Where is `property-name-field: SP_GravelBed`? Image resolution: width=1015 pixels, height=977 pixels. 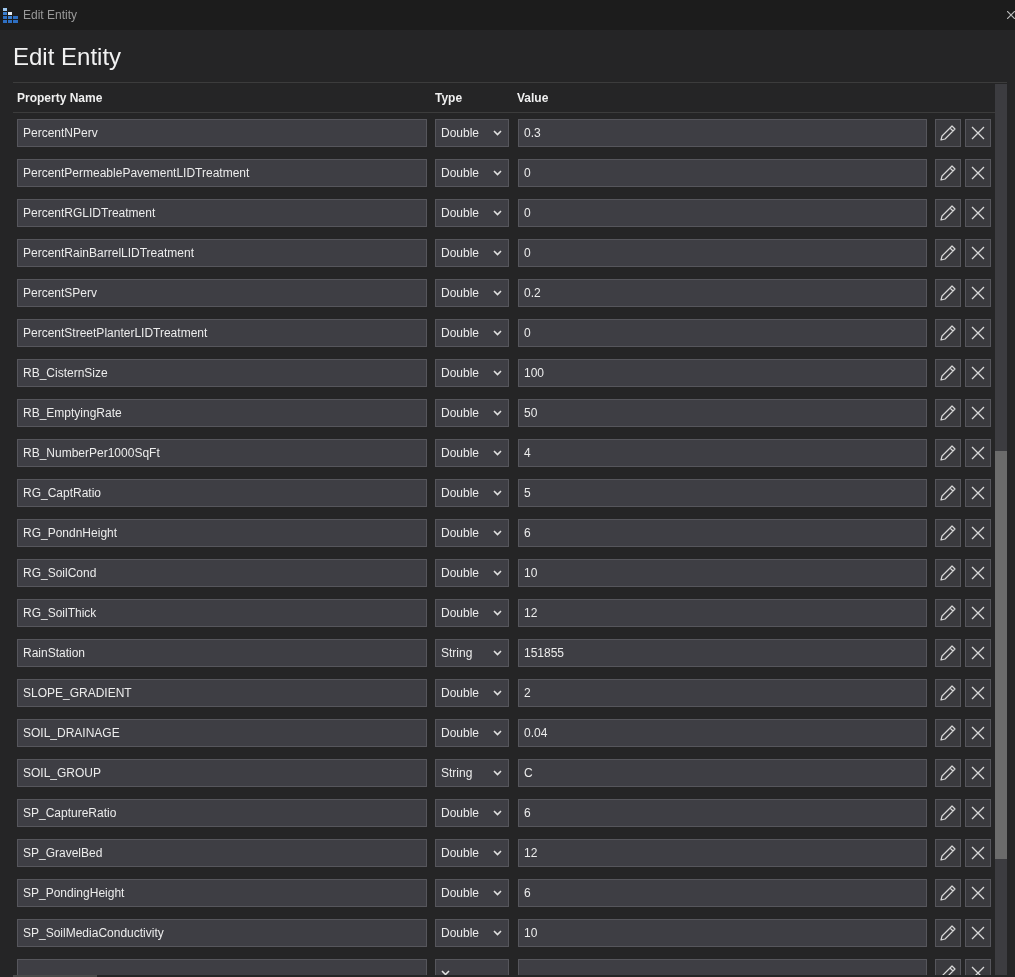 property-name-field: SP_GravelBed is located at coordinates (222, 853).